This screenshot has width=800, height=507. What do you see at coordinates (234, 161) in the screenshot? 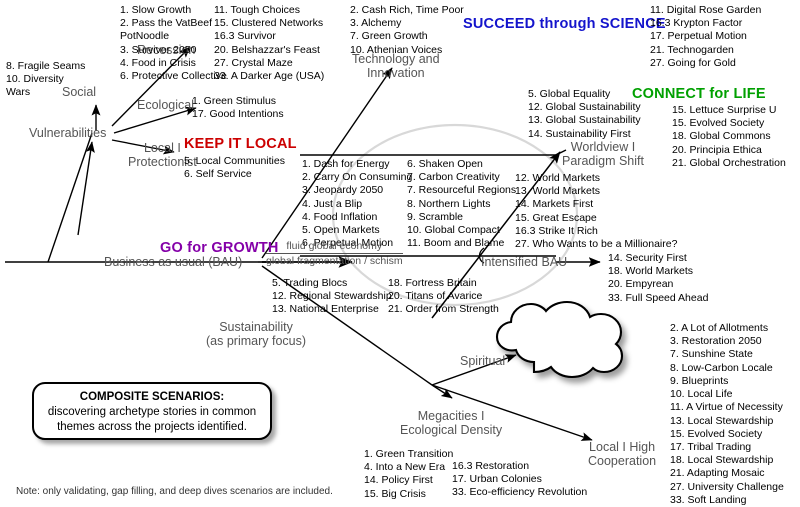
I see `list-item: 5. Local Communities` at bounding box center [234, 161].